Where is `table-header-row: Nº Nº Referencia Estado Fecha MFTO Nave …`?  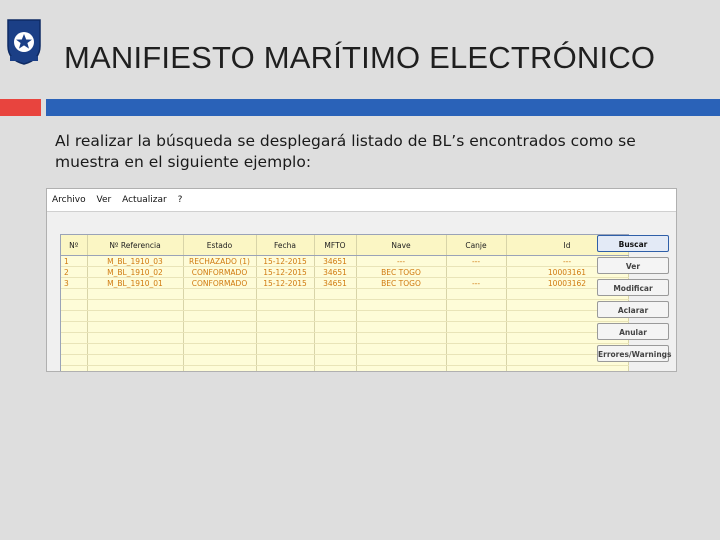
table-header-row: Nº Nº Referencia Estado Fecha MFTO Nave … is located at coordinates (345, 245).